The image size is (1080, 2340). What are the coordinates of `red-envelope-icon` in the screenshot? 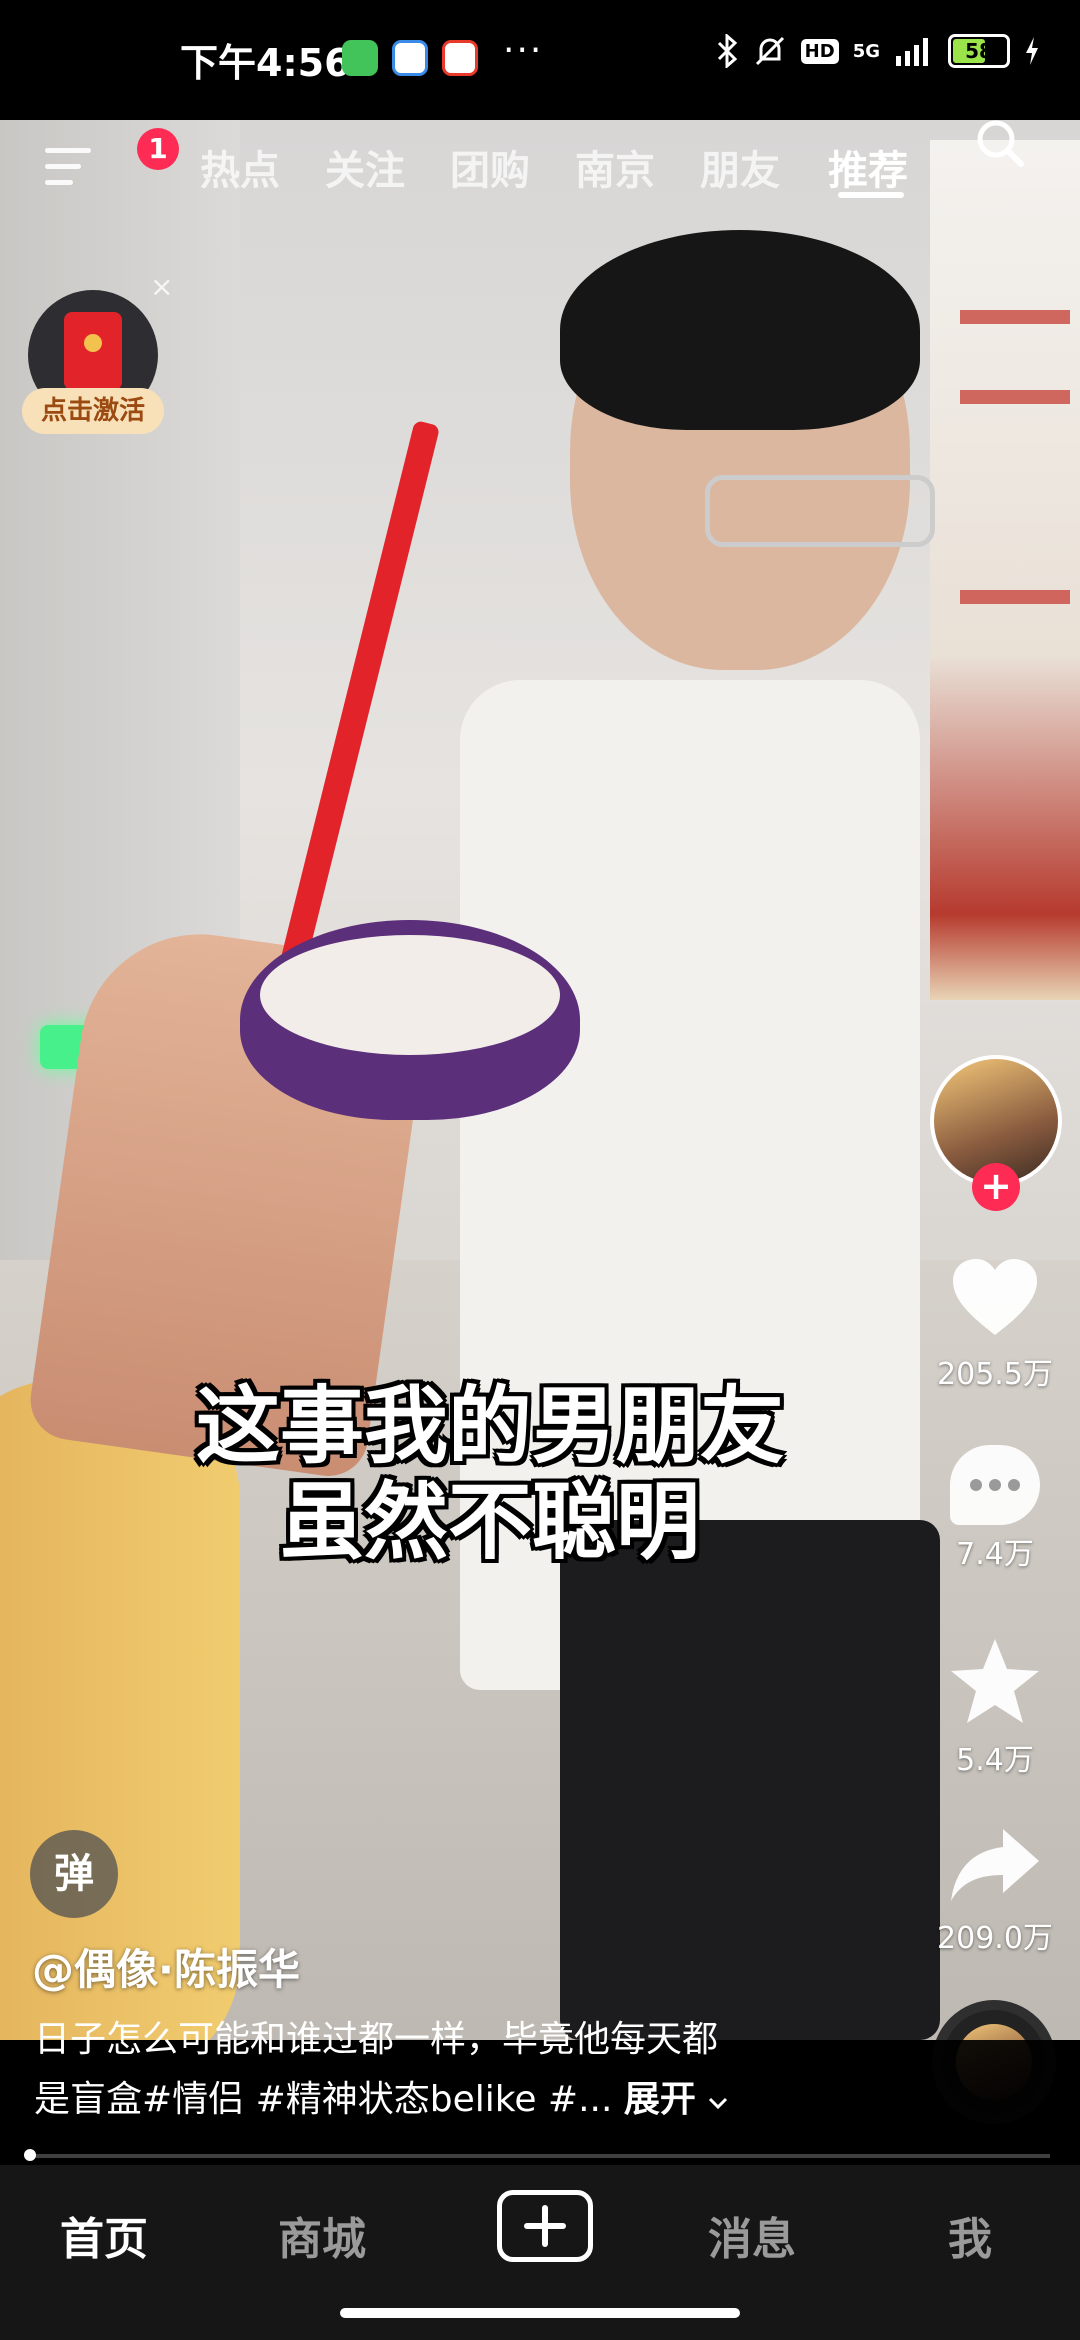 It's located at (93, 351).